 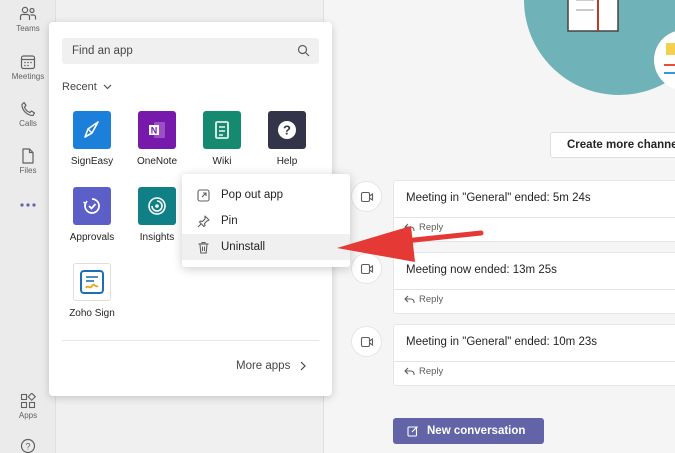 What do you see at coordinates (28, 415) in the screenshot?
I see `rail-label-apps: Apps` at bounding box center [28, 415].